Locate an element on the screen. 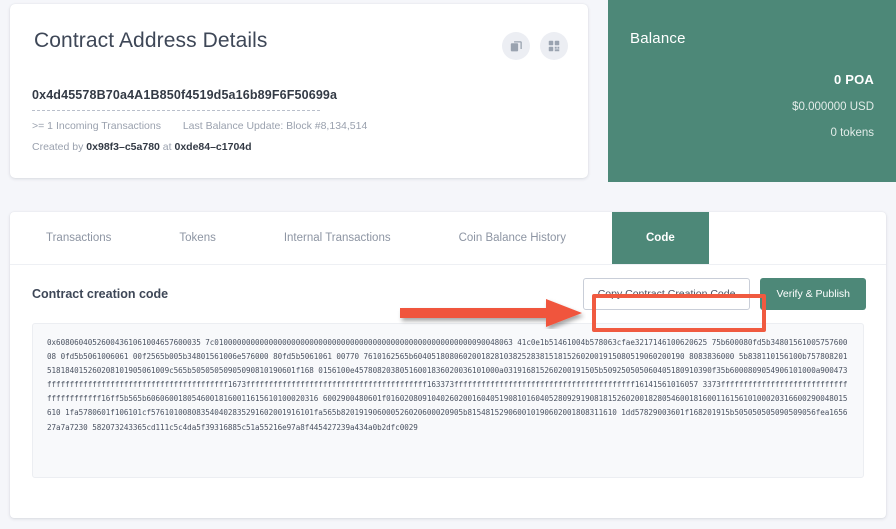 This screenshot has height=529, width=896. balance-card: Balance 0 POA $0.000000 USD 0 tokens is located at coordinates (752, 91).